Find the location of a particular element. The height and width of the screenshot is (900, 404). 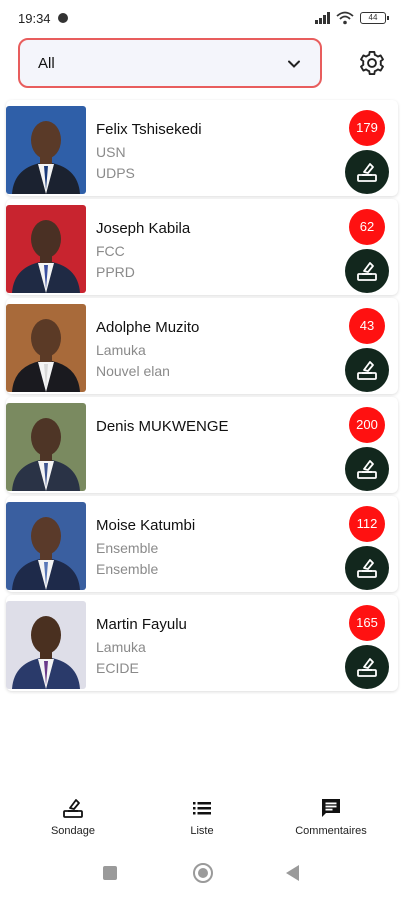

signal-icon is located at coordinates (322, 18).